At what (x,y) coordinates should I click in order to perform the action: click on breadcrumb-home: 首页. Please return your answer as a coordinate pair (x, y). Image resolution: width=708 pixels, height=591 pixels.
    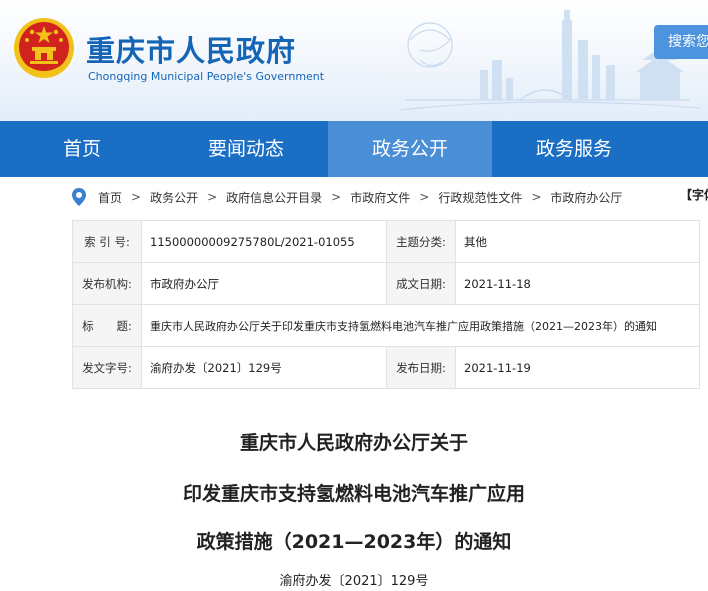
    Looking at the image, I should click on (110, 197).